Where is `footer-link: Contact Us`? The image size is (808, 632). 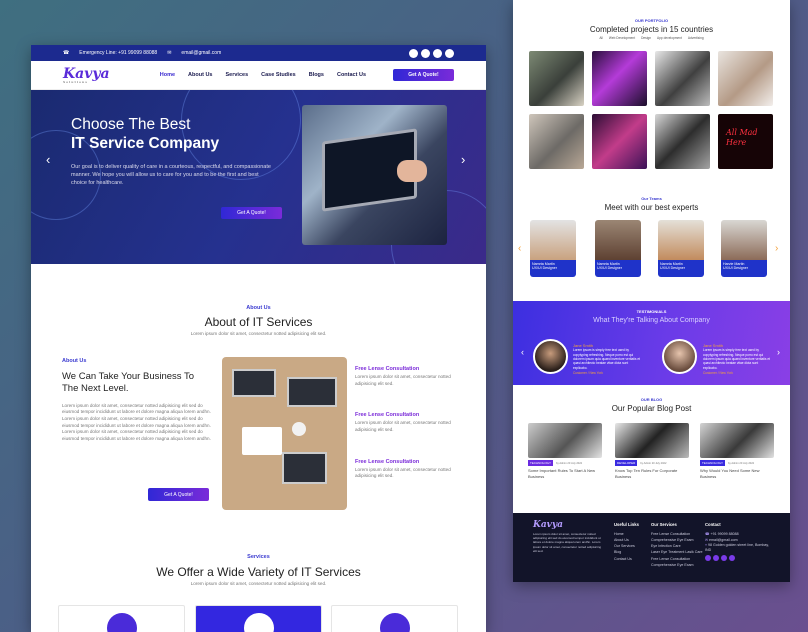
footer-link: Contact Us is located at coordinates (626, 559).